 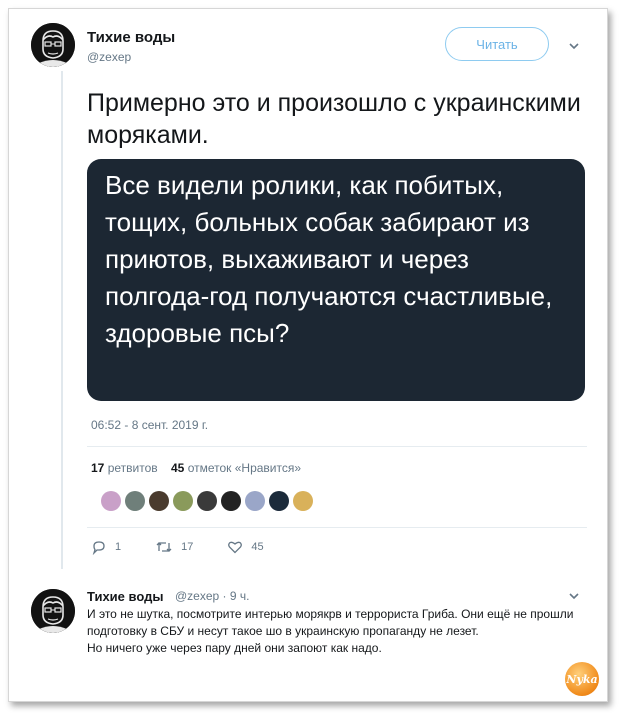 What do you see at coordinates (235, 547) in the screenshot?
I see `heart-icon` at bounding box center [235, 547].